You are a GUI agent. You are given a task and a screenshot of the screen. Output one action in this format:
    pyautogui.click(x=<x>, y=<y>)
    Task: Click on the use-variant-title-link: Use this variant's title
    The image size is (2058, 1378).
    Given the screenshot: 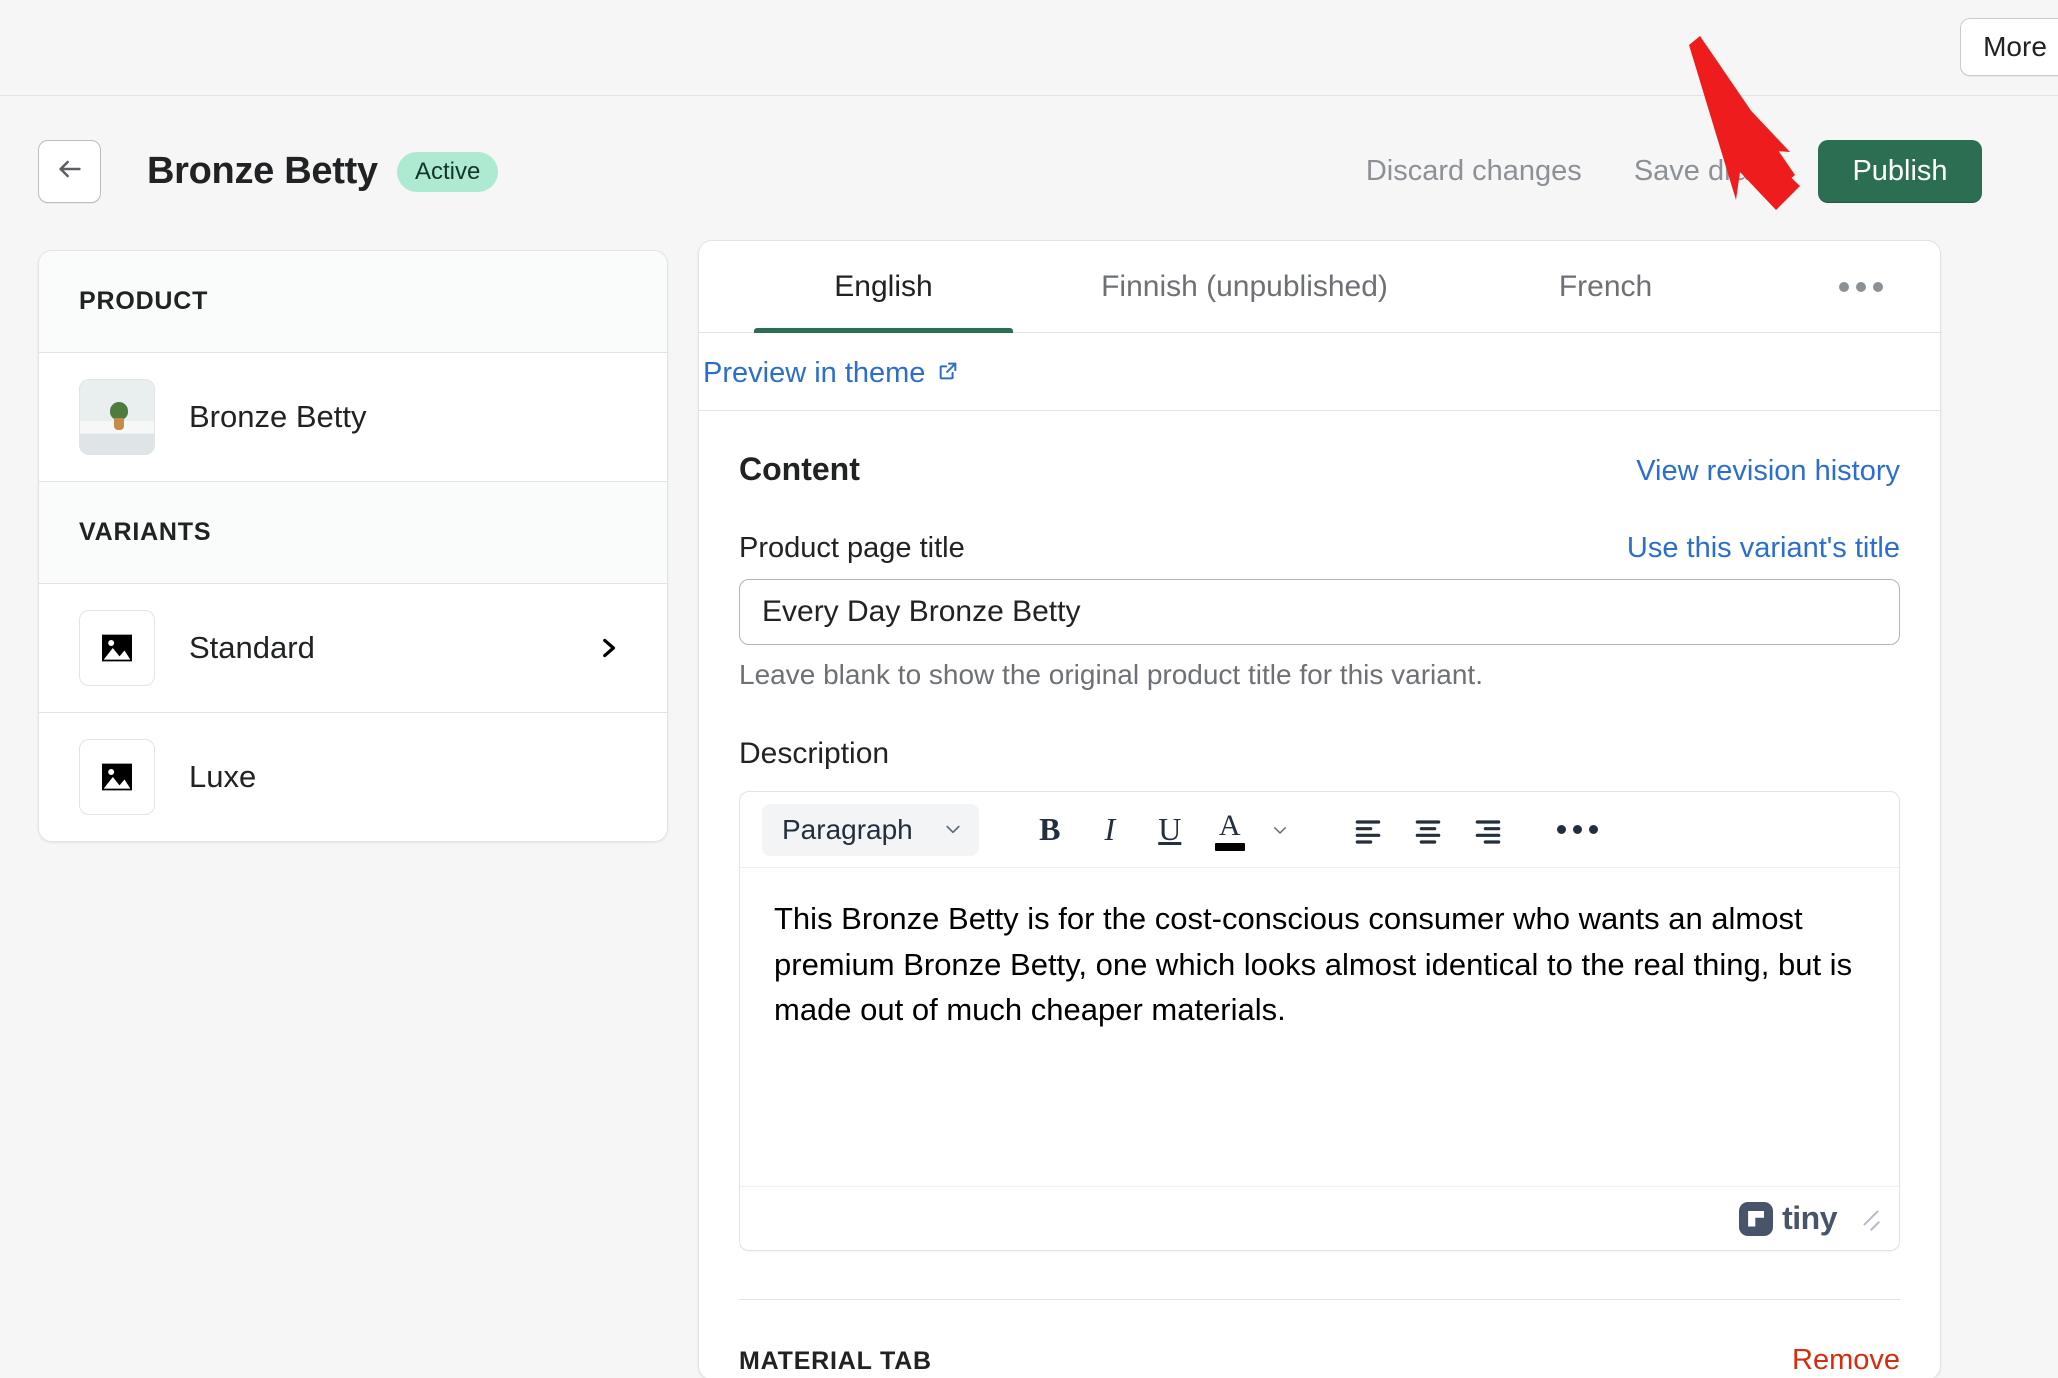 What is the action you would take?
    pyautogui.click(x=1763, y=548)
    